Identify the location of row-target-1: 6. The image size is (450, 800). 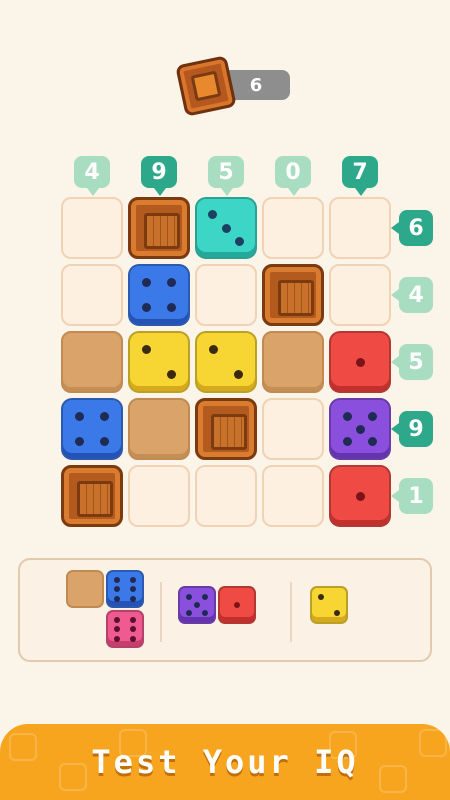
(412, 228).